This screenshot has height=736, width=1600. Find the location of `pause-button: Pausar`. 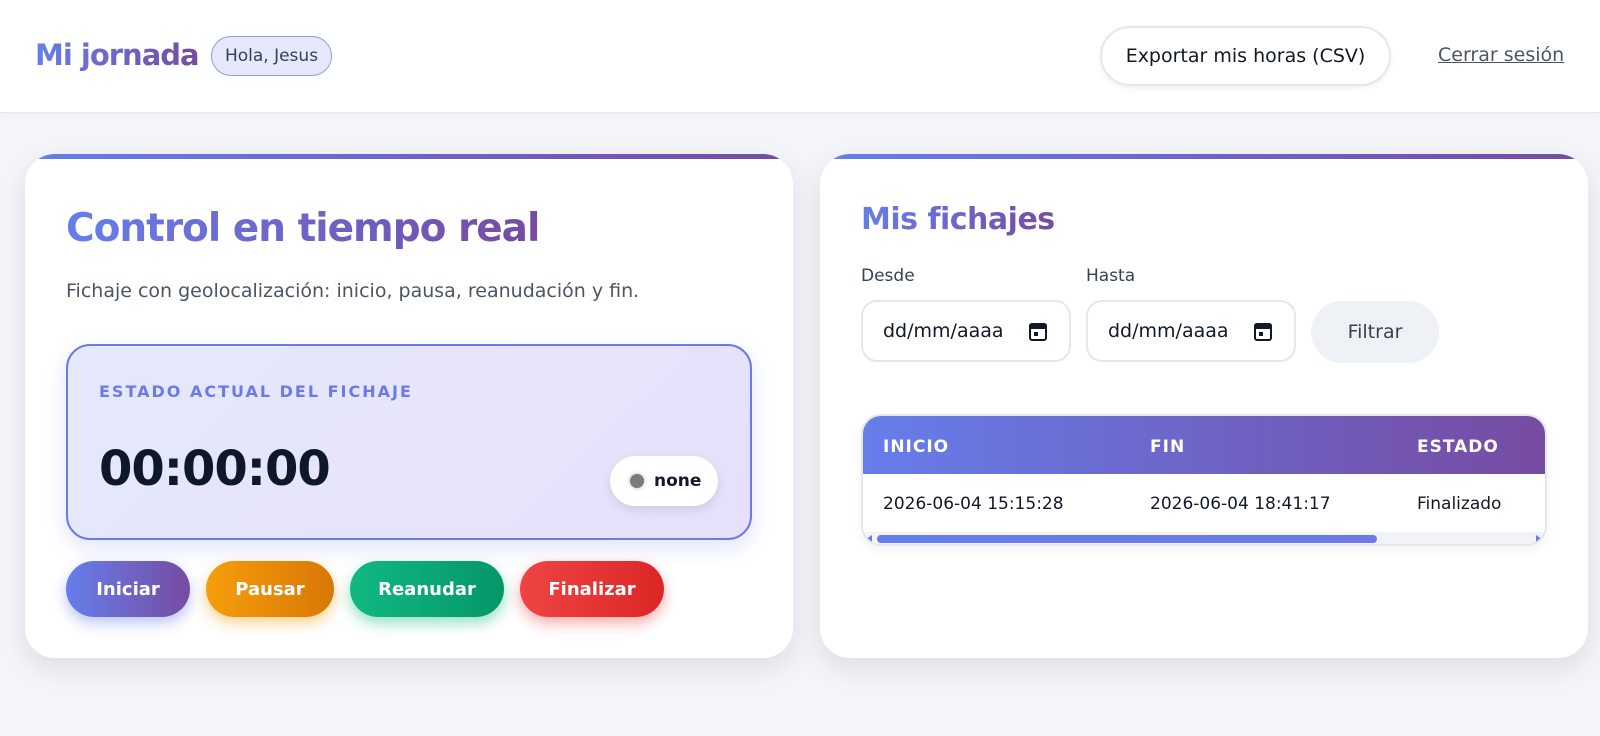

pause-button: Pausar is located at coordinates (270, 589).